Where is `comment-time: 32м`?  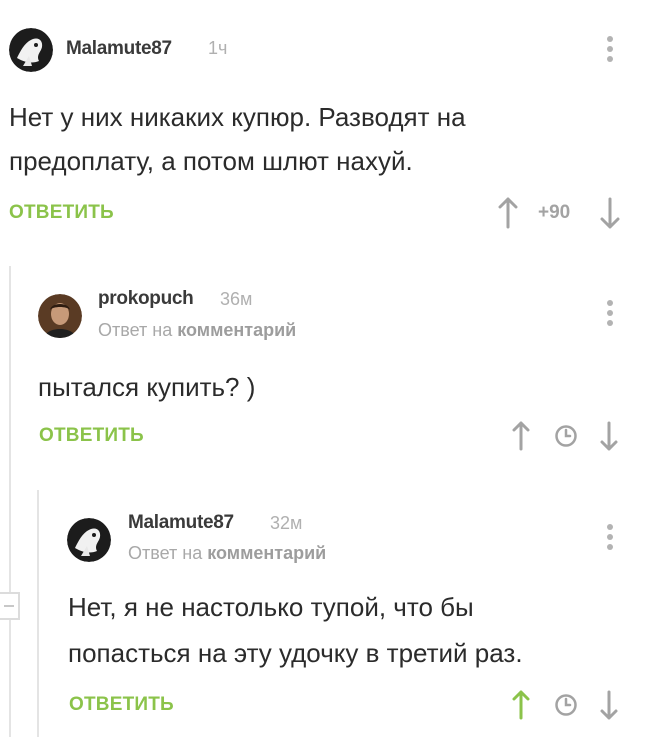
comment-time: 32м is located at coordinates (286, 523).